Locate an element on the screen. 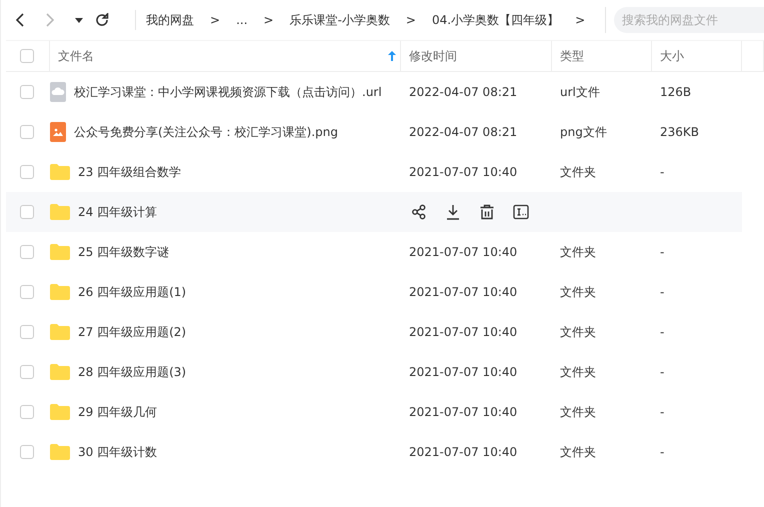  file-size: 236KB is located at coordinates (679, 132).